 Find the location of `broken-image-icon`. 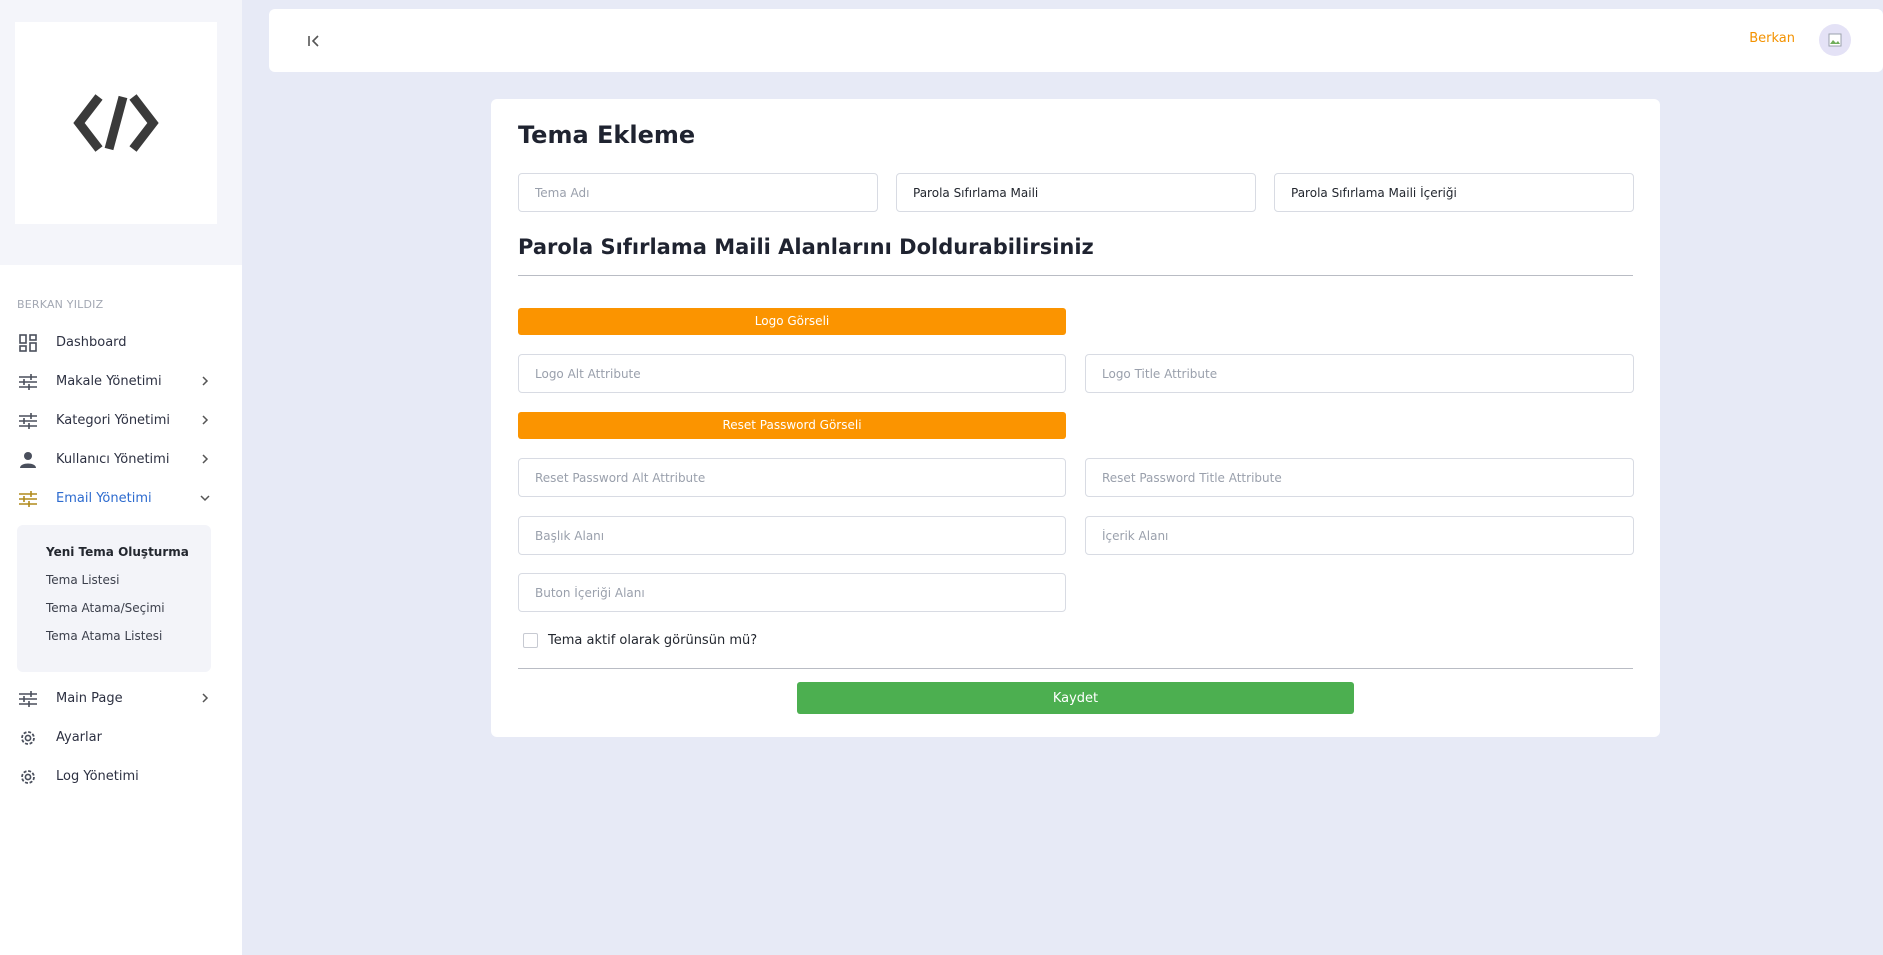

broken-image-icon is located at coordinates (1835, 40).